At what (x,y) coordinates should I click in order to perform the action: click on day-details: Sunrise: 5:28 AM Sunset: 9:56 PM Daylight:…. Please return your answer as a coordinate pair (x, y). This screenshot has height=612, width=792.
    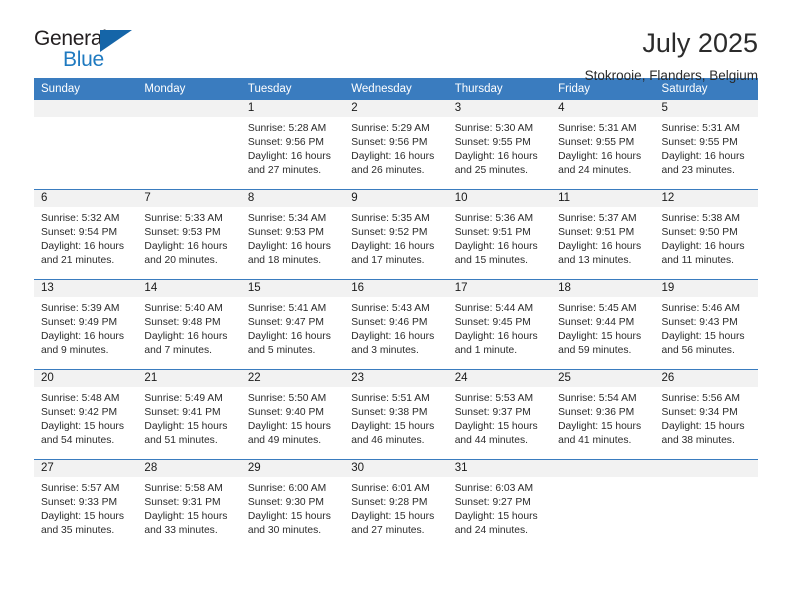
    Looking at the image, I should click on (292, 147).